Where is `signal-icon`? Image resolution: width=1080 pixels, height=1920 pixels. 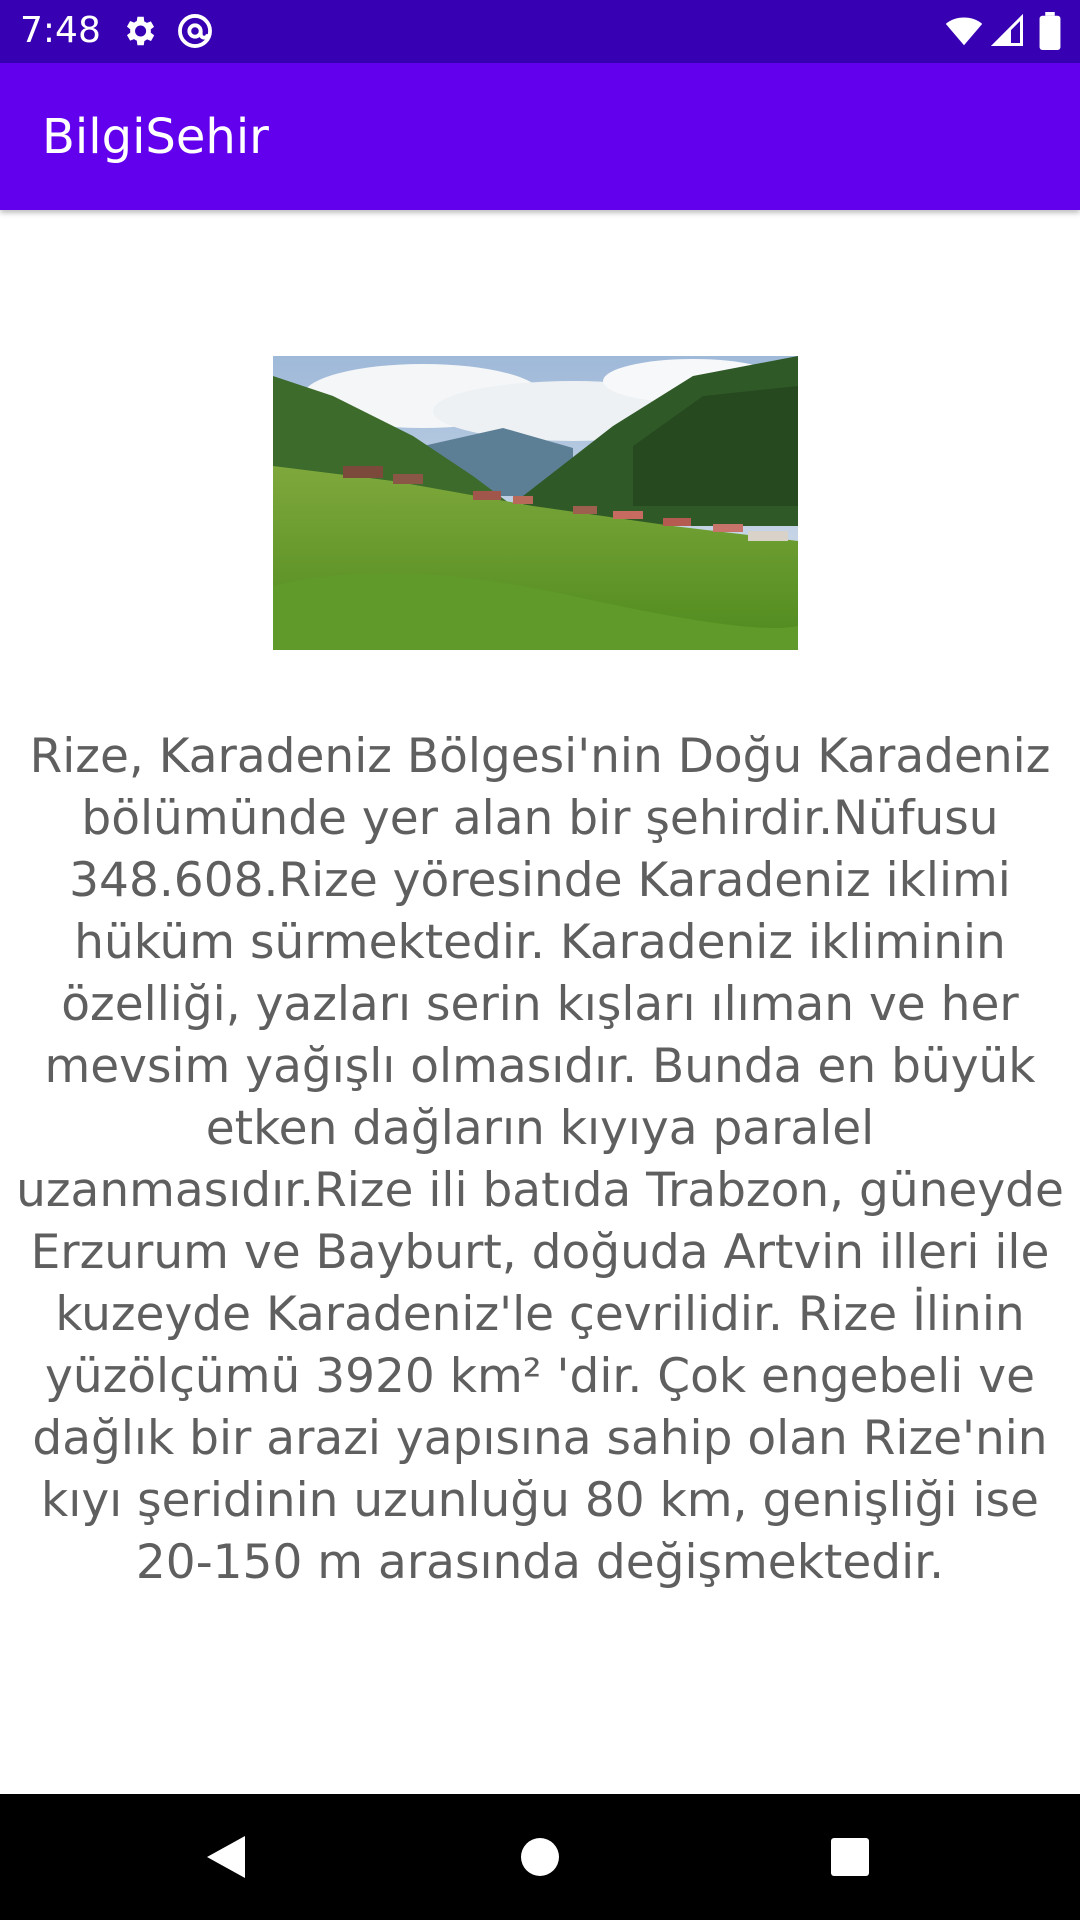 signal-icon is located at coordinates (1008, 31).